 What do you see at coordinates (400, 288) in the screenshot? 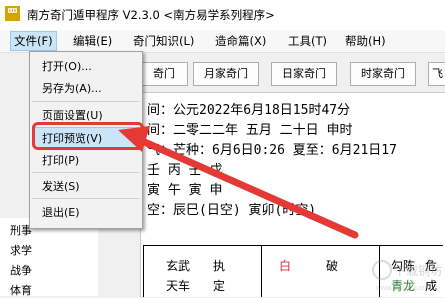
I see `watermark-sub: www.downza.cn` at bounding box center [400, 288].